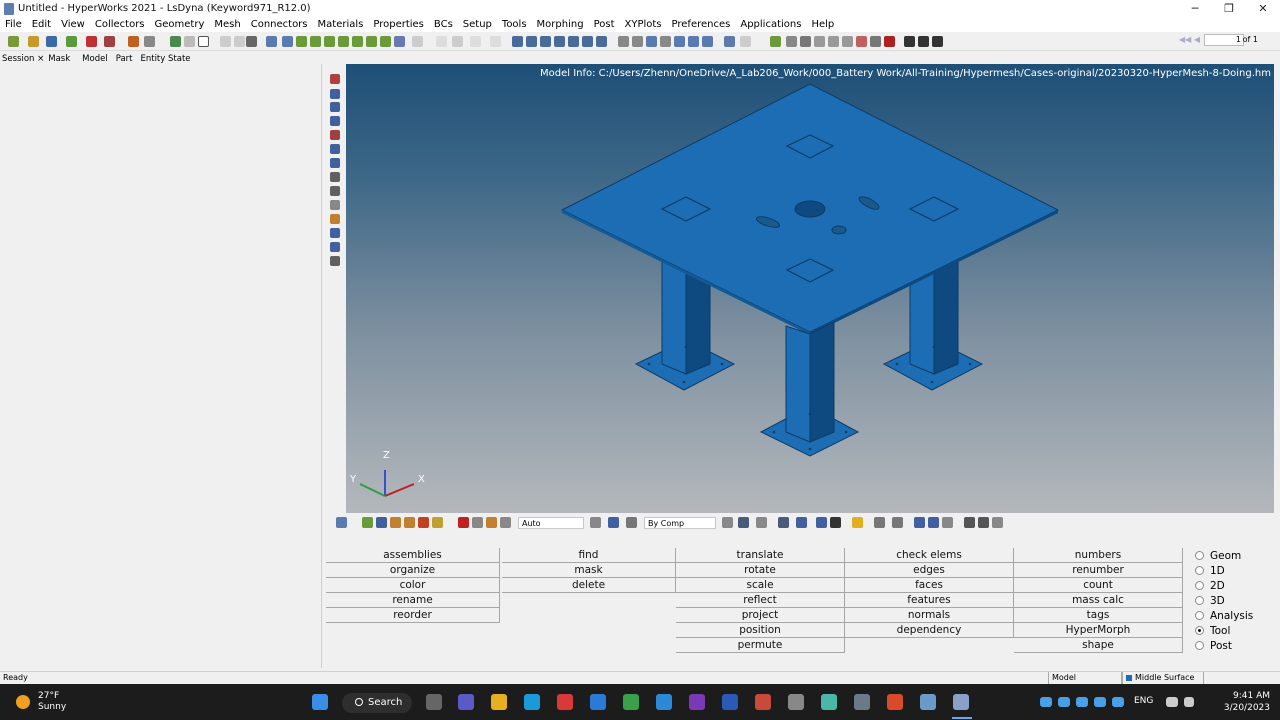  Describe the element at coordinates (189, 41) in the screenshot. I see `display-alt-icon` at that location.